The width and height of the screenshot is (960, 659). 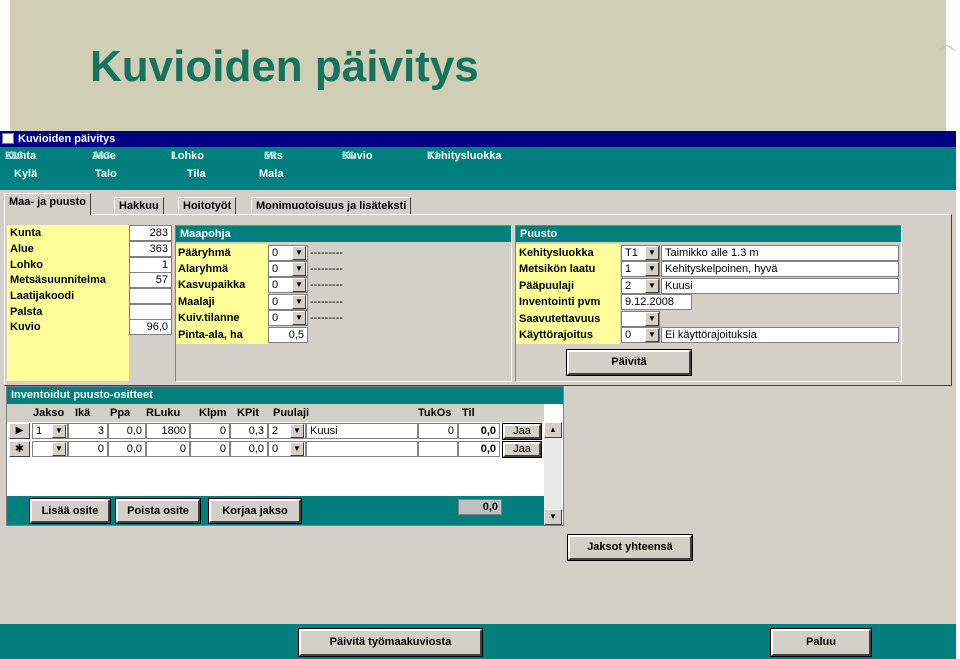 What do you see at coordinates (326, 302) in the screenshot?
I see `maapohja-maalaji-desc: ---------` at bounding box center [326, 302].